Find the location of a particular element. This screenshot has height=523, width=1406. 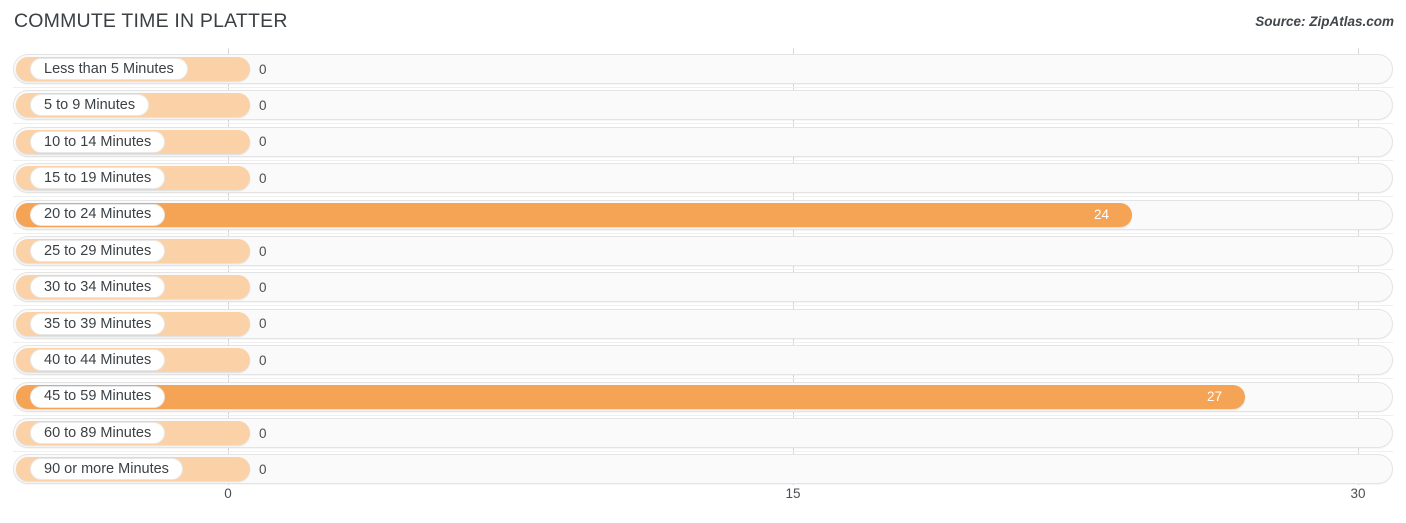

category-label: 35 to 39 Minutes is located at coordinates (98, 323).